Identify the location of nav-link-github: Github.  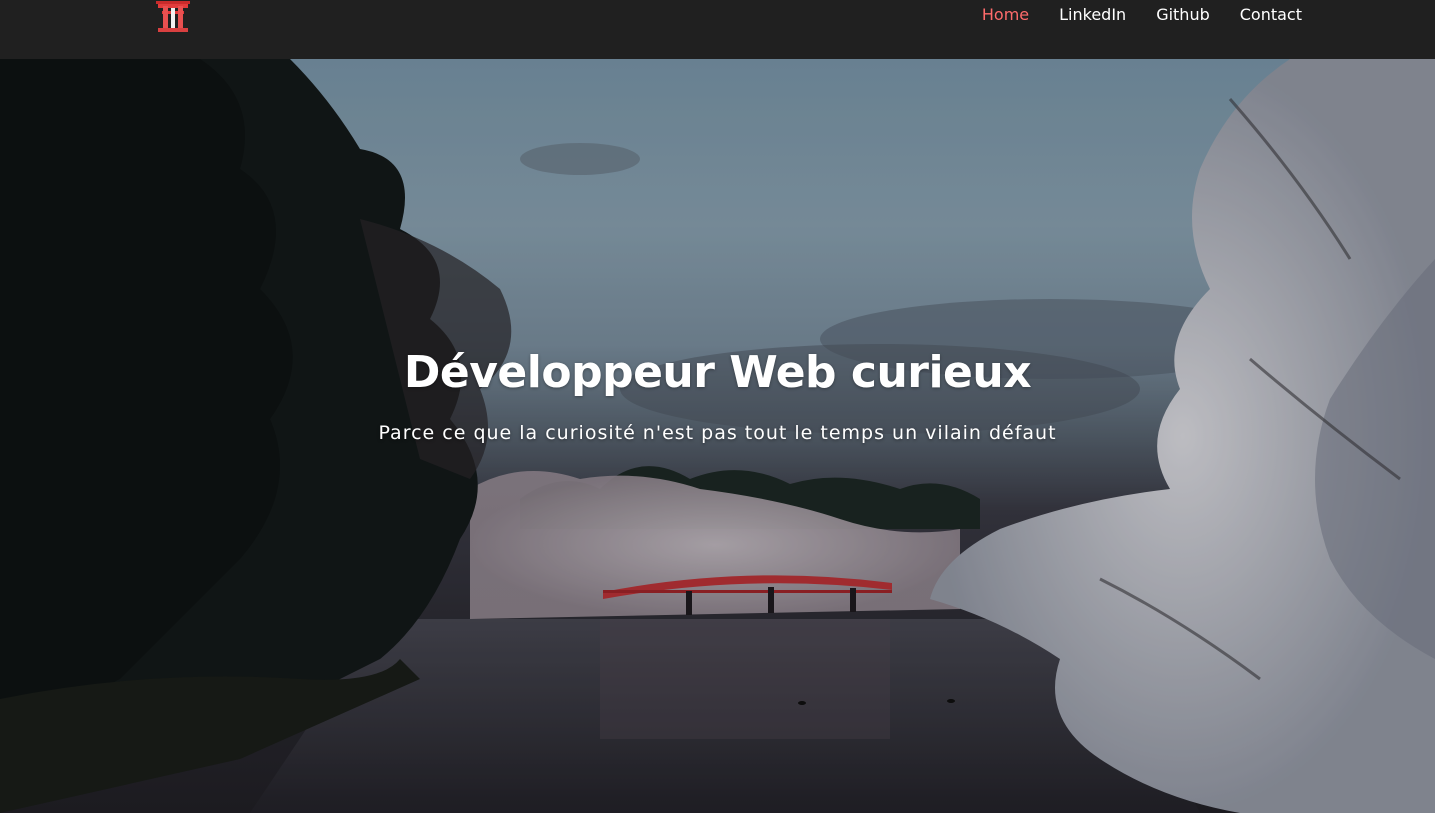
(1183, 15).